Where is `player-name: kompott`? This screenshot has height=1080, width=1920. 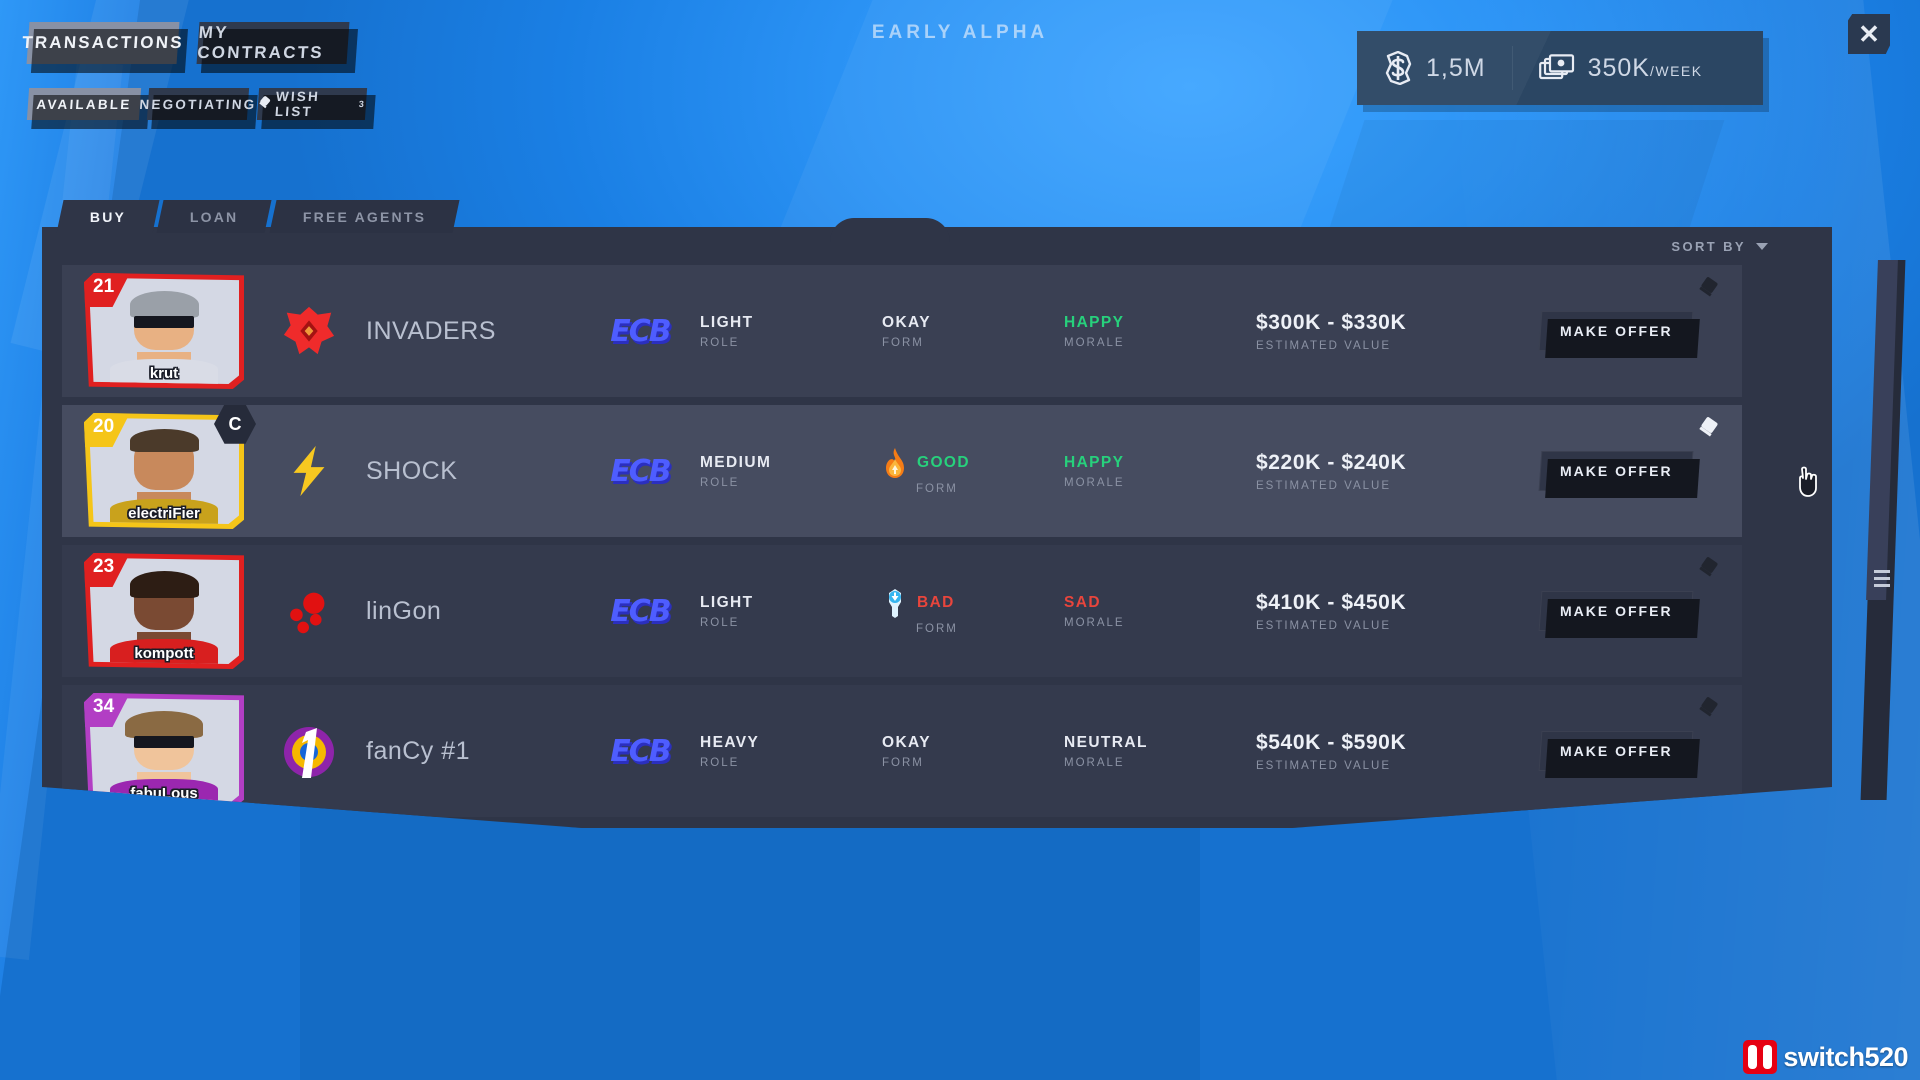 player-name: kompott is located at coordinates (164, 653).